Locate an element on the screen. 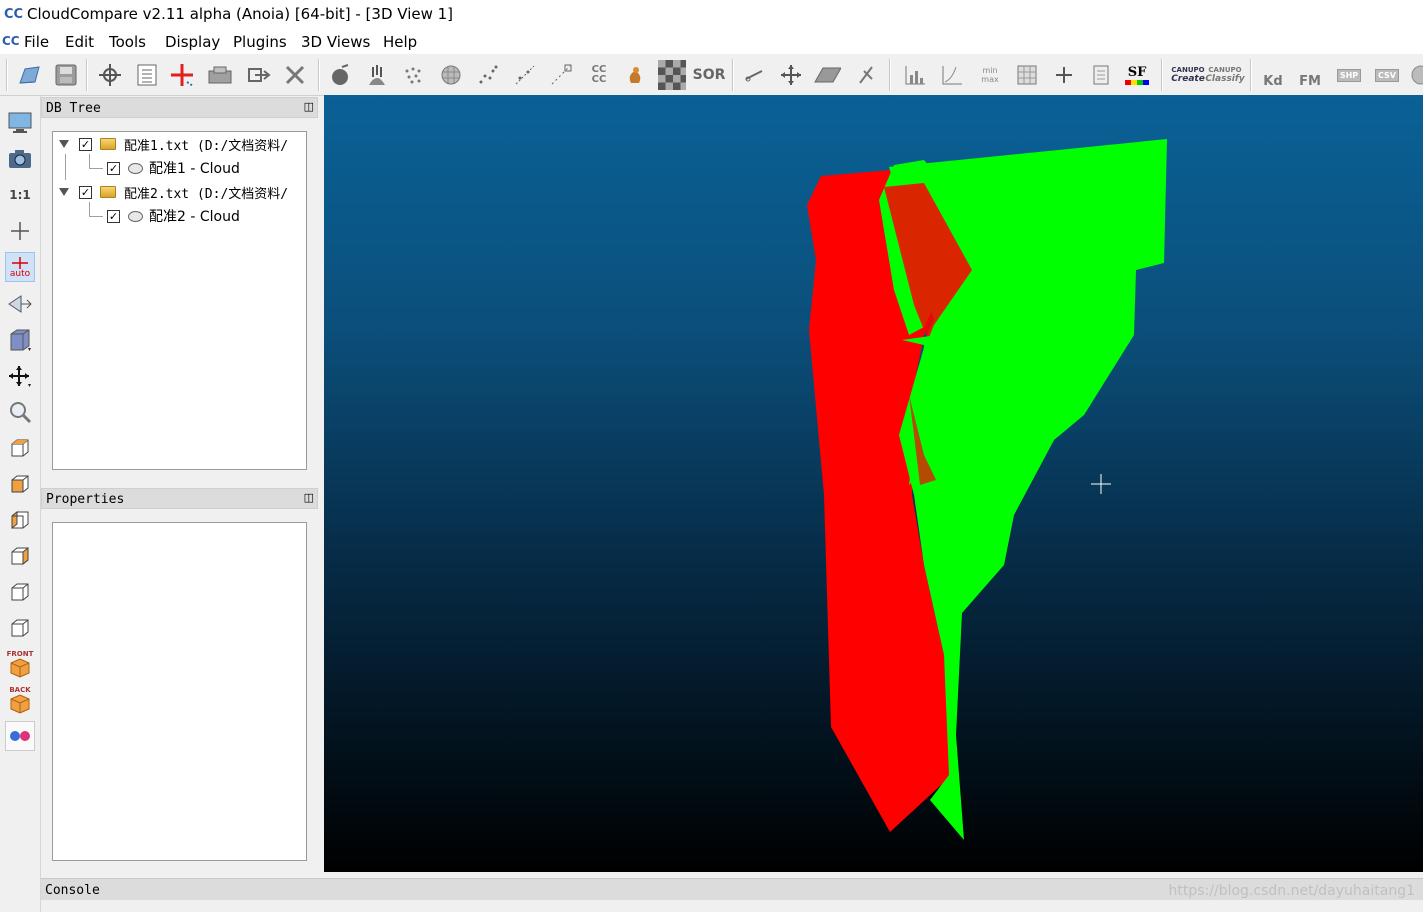  tree-item-label: 配准2 - Cloud is located at coordinates (194, 217).